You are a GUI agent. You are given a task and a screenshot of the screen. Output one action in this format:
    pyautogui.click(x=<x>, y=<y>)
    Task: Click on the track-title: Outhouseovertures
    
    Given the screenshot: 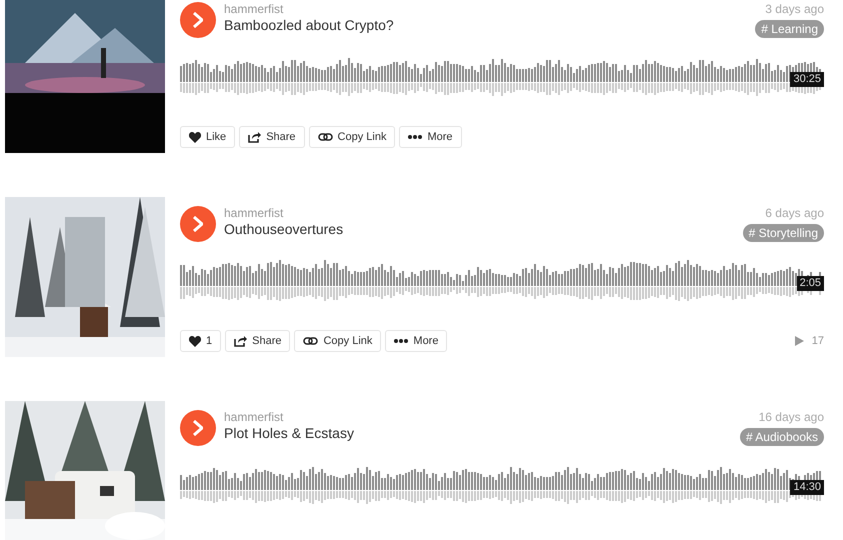 What is the action you would take?
    pyautogui.click(x=284, y=229)
    